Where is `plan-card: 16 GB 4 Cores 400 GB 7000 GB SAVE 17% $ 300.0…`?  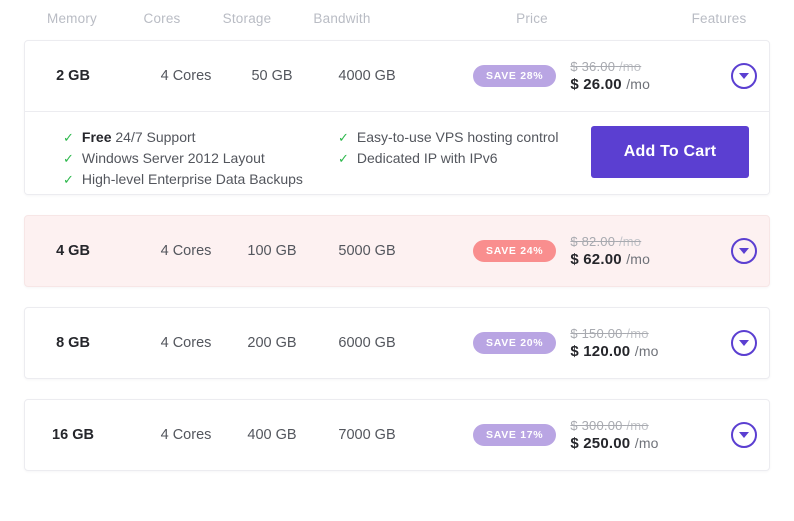
plan-card: 16 GB 4 Cores 400 GB 7000 GB SAVE 17% $ 300.0… is located at coordinates (397, 435).